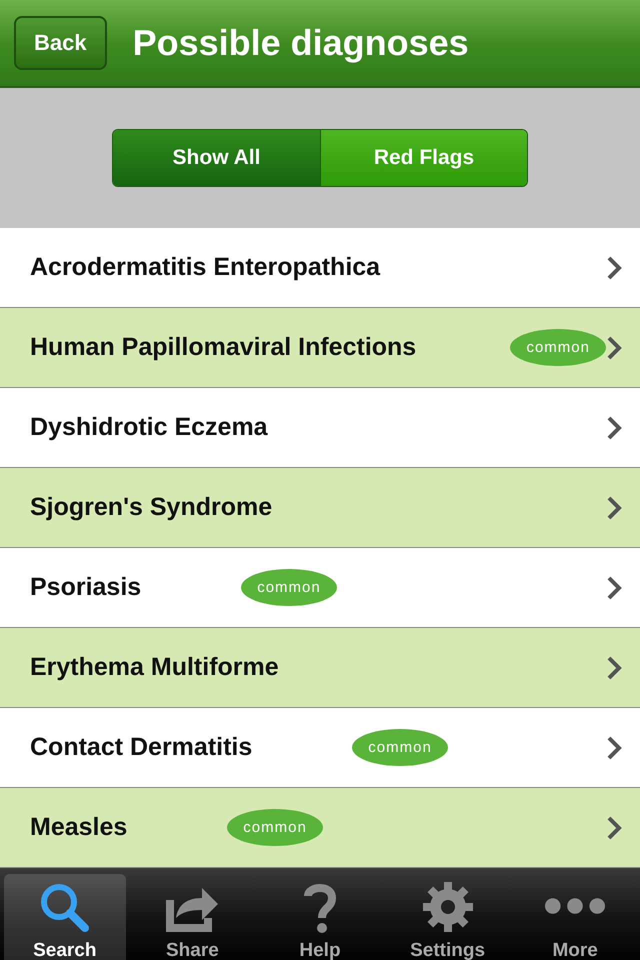 The width and height of the screenshot is (640, 960). Describe the element at coordinates (65, 917) in the screenshot. I see `tab-bar-item: Search` at that location.